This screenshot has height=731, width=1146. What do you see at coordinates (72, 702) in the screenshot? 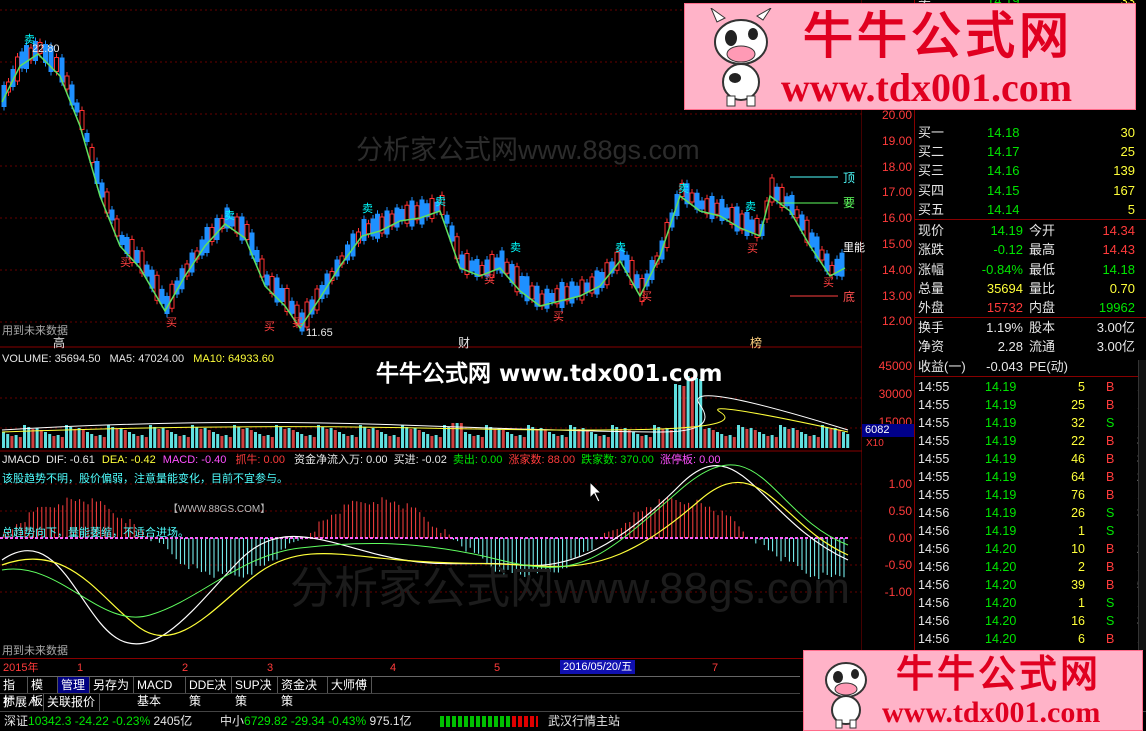
I see `tab2-1: 关联报价` at bounding box center [72, 702].